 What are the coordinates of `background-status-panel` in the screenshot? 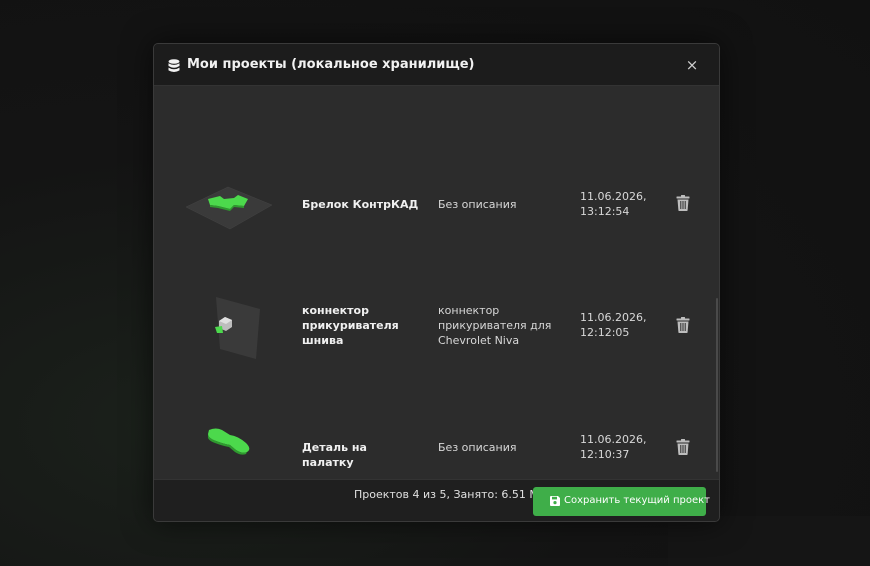 It's located at (769, 541).